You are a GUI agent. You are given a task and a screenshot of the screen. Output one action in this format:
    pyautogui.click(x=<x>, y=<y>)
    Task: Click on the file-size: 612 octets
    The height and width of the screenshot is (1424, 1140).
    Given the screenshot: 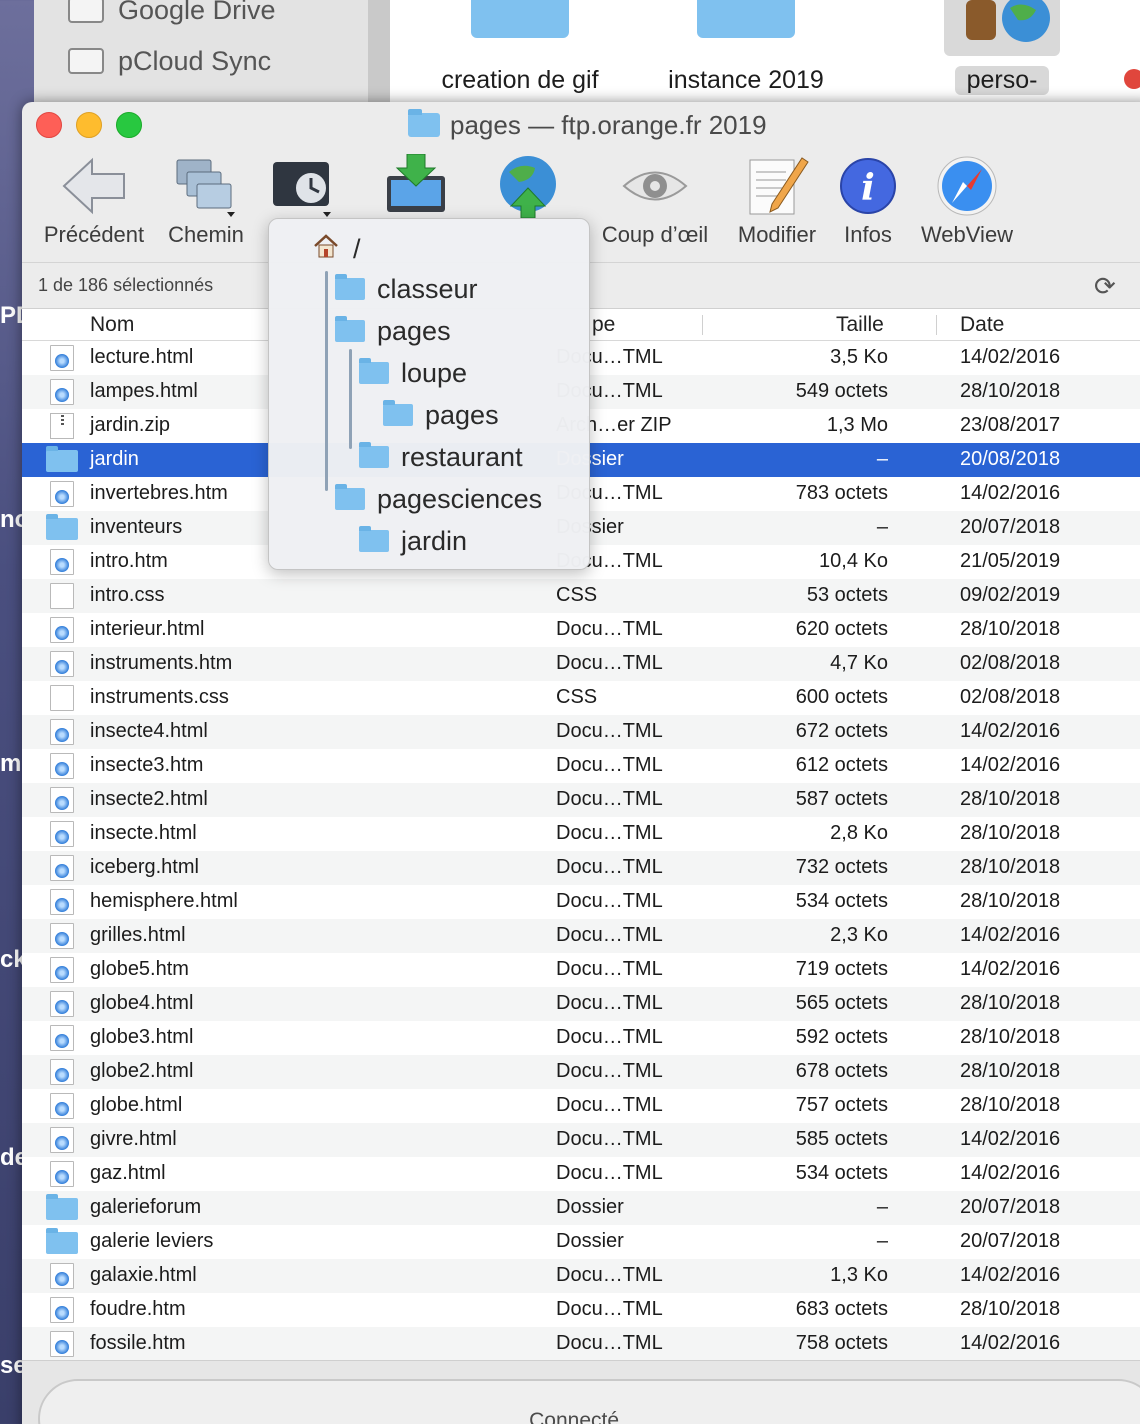 What is the action you would take?
    pyautogui.click(x=841, y=765)
    